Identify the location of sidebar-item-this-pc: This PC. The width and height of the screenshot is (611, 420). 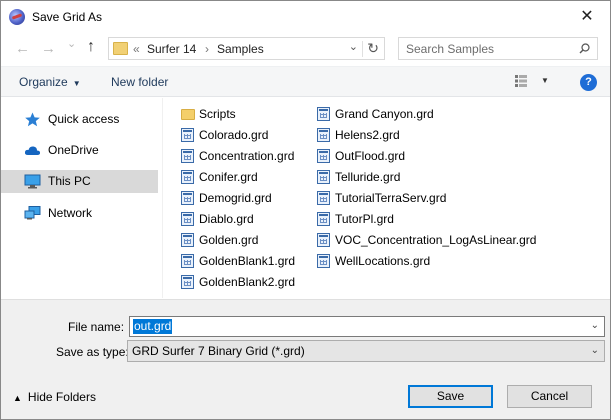
(79, 181).